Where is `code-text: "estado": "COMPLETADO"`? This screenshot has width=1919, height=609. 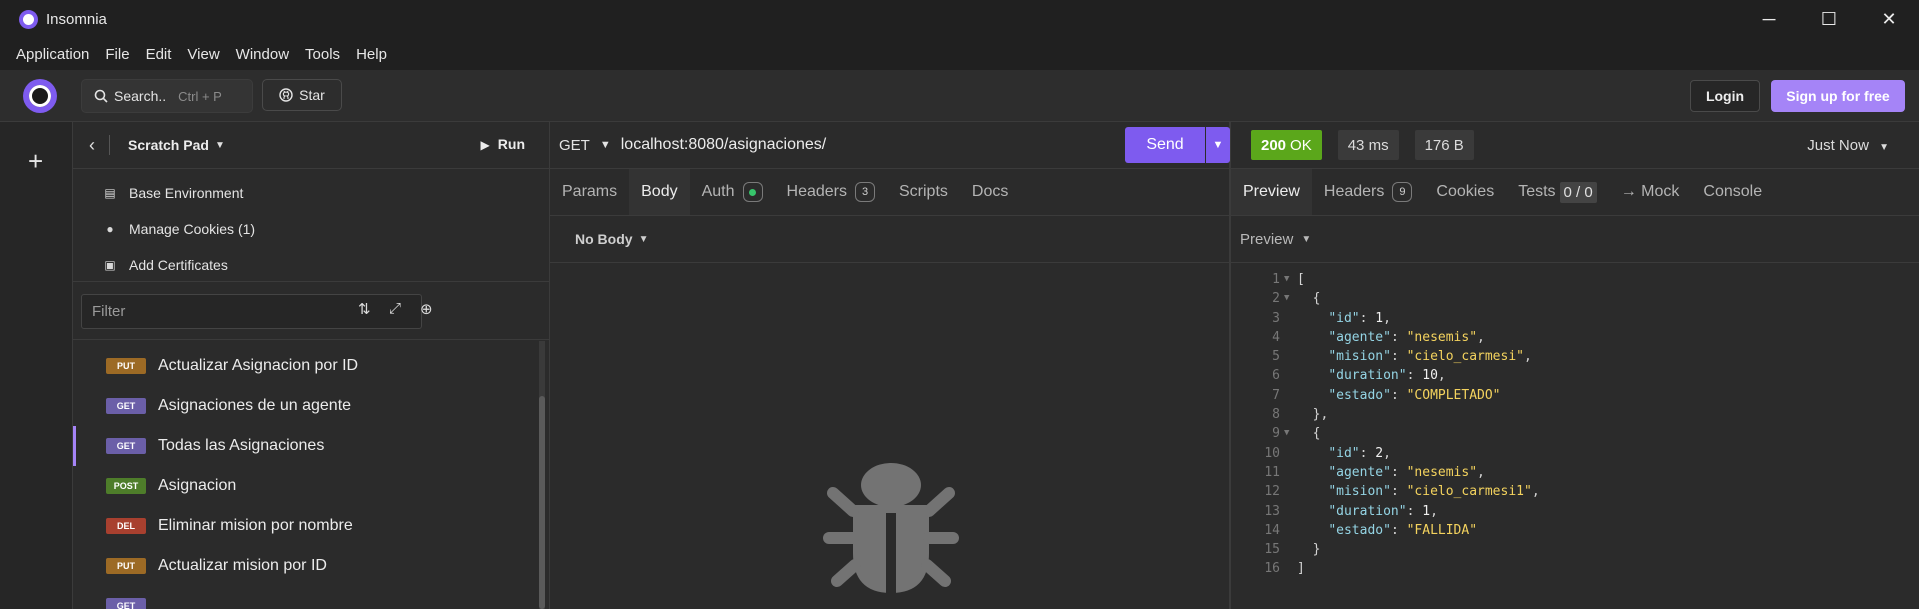 code-text: "estado": "COMPLETADO" is located at coordinates (1398, 395).